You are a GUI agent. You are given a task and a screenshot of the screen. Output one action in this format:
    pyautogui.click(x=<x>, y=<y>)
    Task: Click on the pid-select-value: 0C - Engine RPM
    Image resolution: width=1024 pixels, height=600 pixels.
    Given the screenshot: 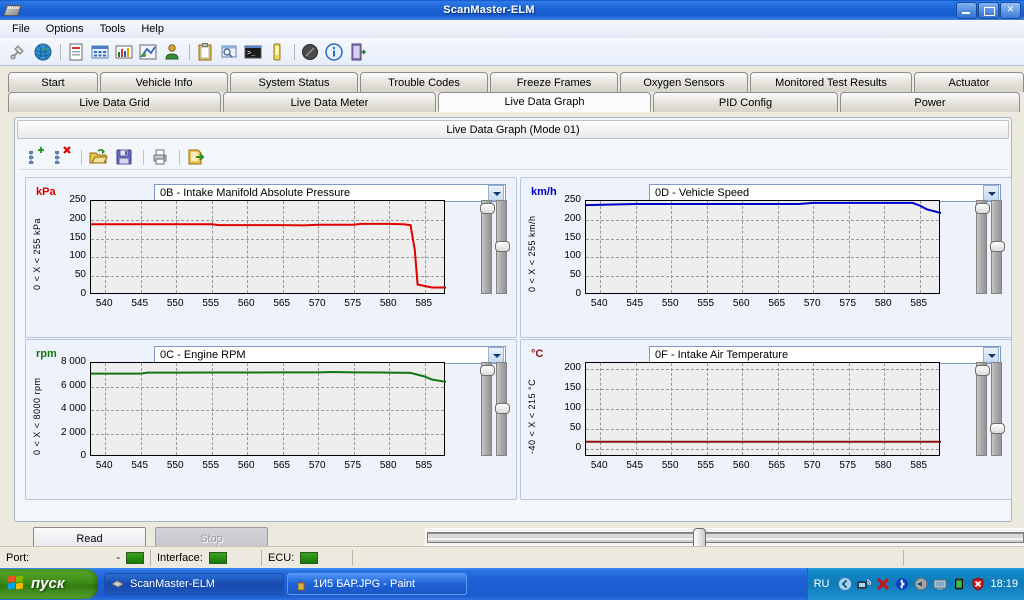 What is the action you would take?
    pyautogui.click(x=203, y=355)
    